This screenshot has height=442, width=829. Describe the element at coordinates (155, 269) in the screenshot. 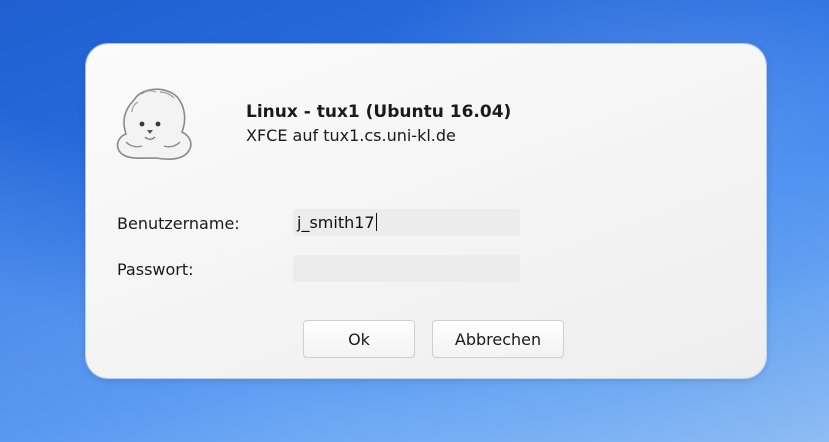

I see `password-label: Passwort:` at that location.